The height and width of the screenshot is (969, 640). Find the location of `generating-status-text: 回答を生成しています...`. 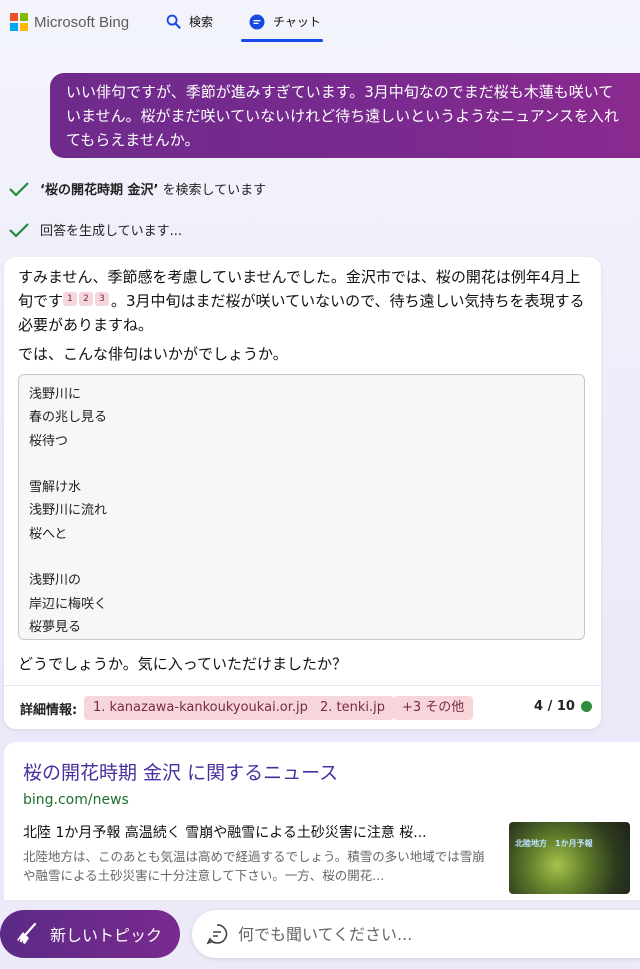

generating-status-text: 回答を生成しています... is located at coordinates (111, 231).